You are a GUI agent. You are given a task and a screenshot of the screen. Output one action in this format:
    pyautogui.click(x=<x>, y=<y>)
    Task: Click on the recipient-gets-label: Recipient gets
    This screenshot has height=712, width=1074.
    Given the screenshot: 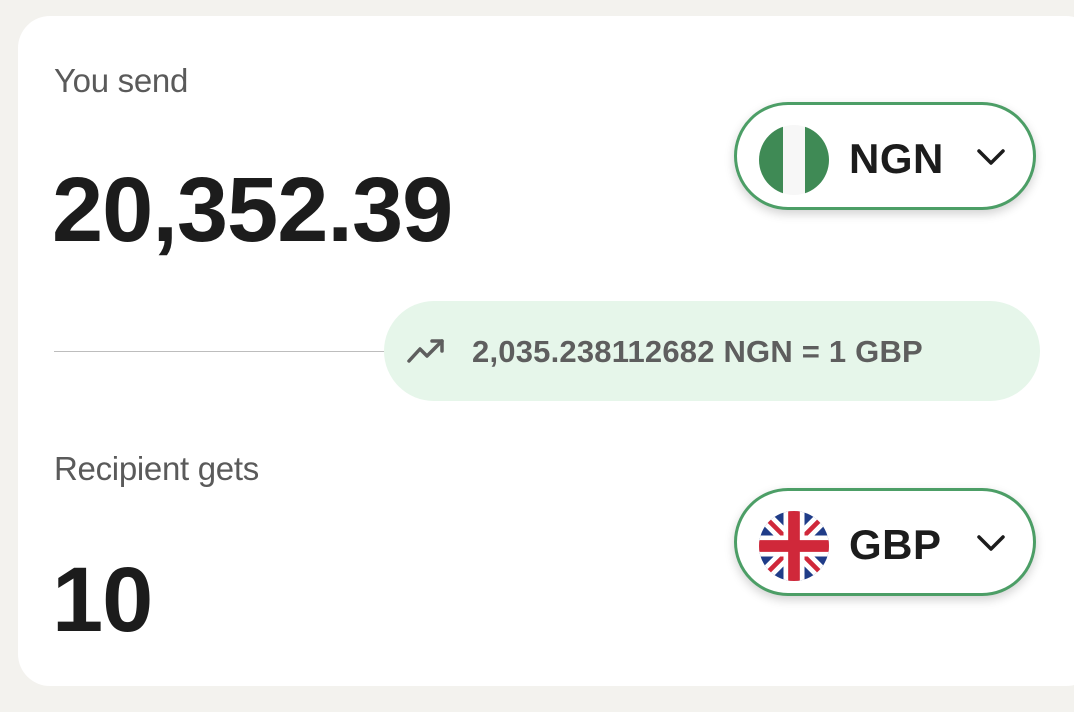 What is the action you would take?
    pyautogui.click(x=156, y=468)
    